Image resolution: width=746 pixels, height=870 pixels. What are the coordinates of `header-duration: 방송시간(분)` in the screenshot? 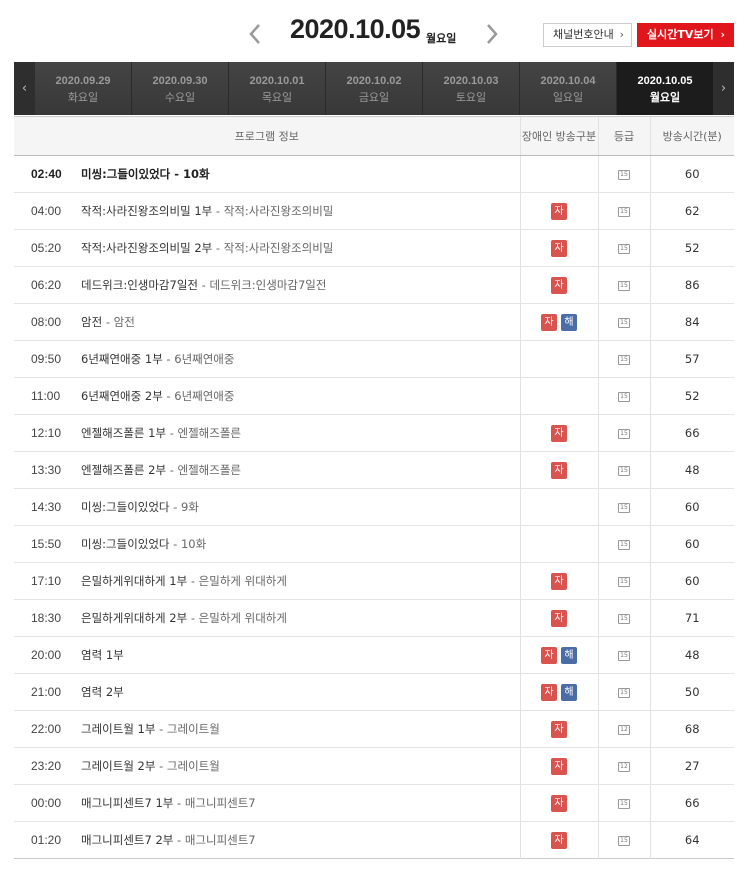 It's located at (691, 136).